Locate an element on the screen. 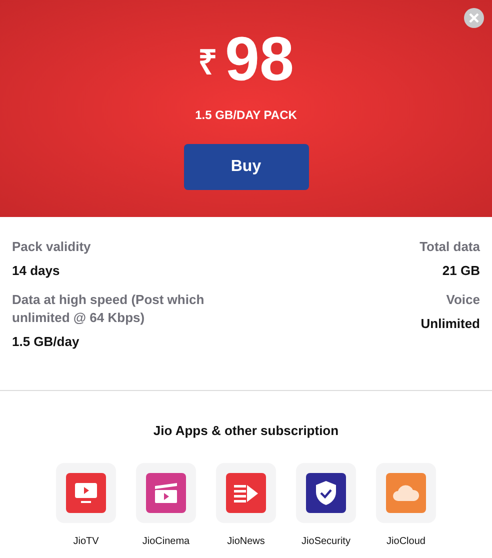 The width and height of the screenshot is (492, 558). price: 98 is located at coordinates (259, 60).